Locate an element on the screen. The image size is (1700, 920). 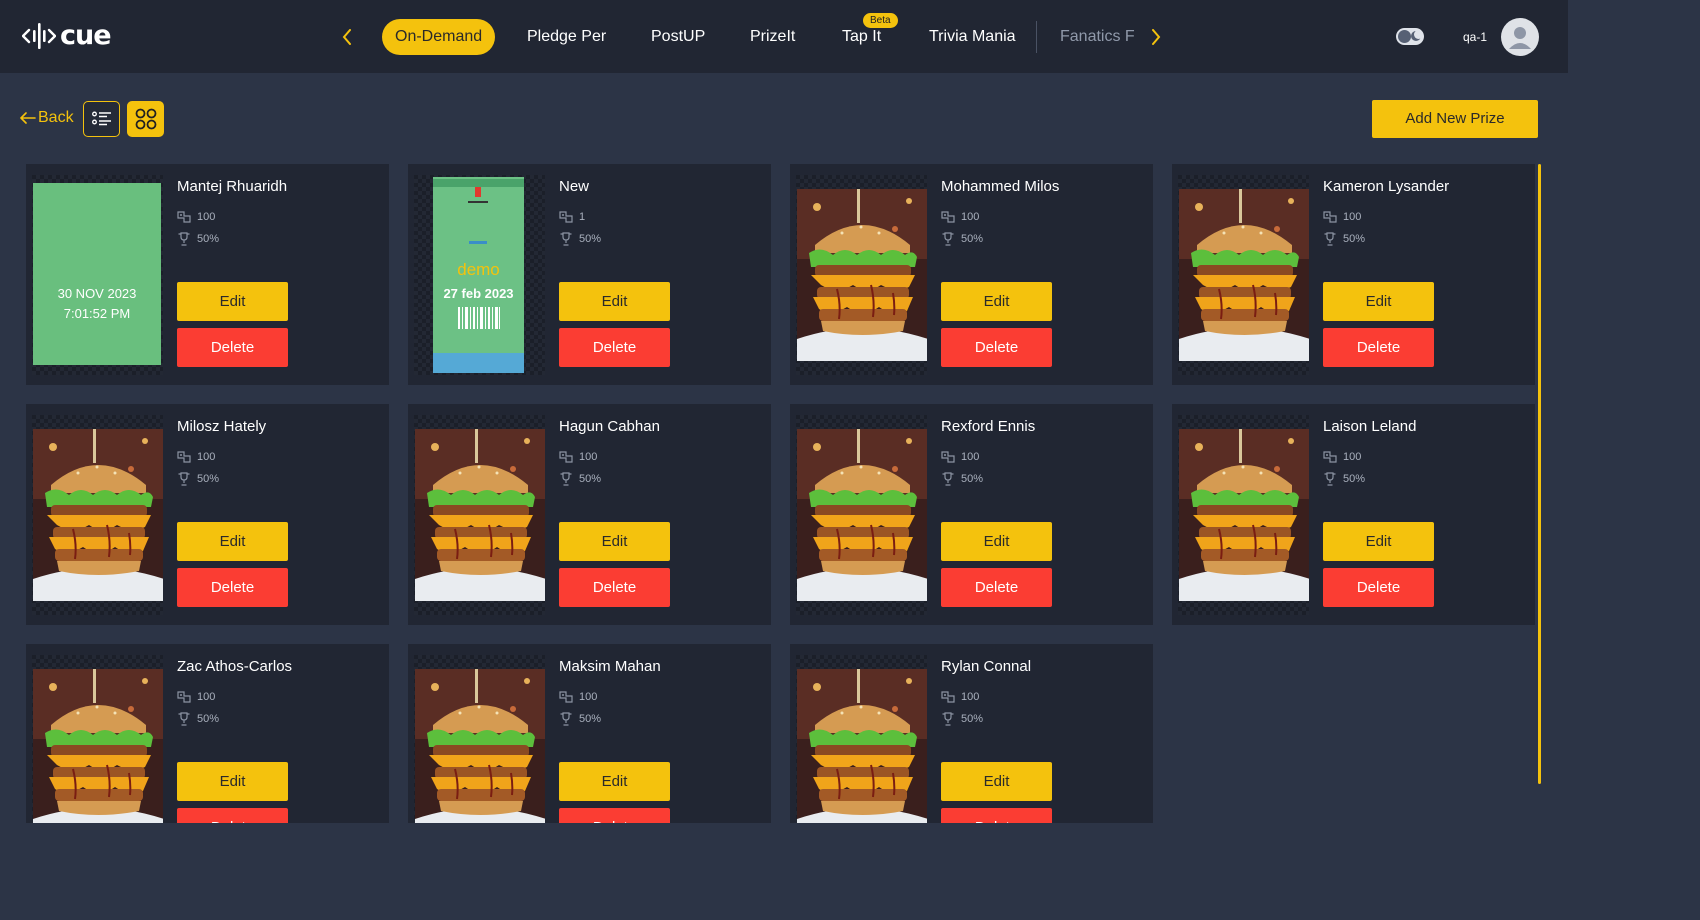
tab-trivia-mania: Trivia Mania is located at coordinates (972, 37).